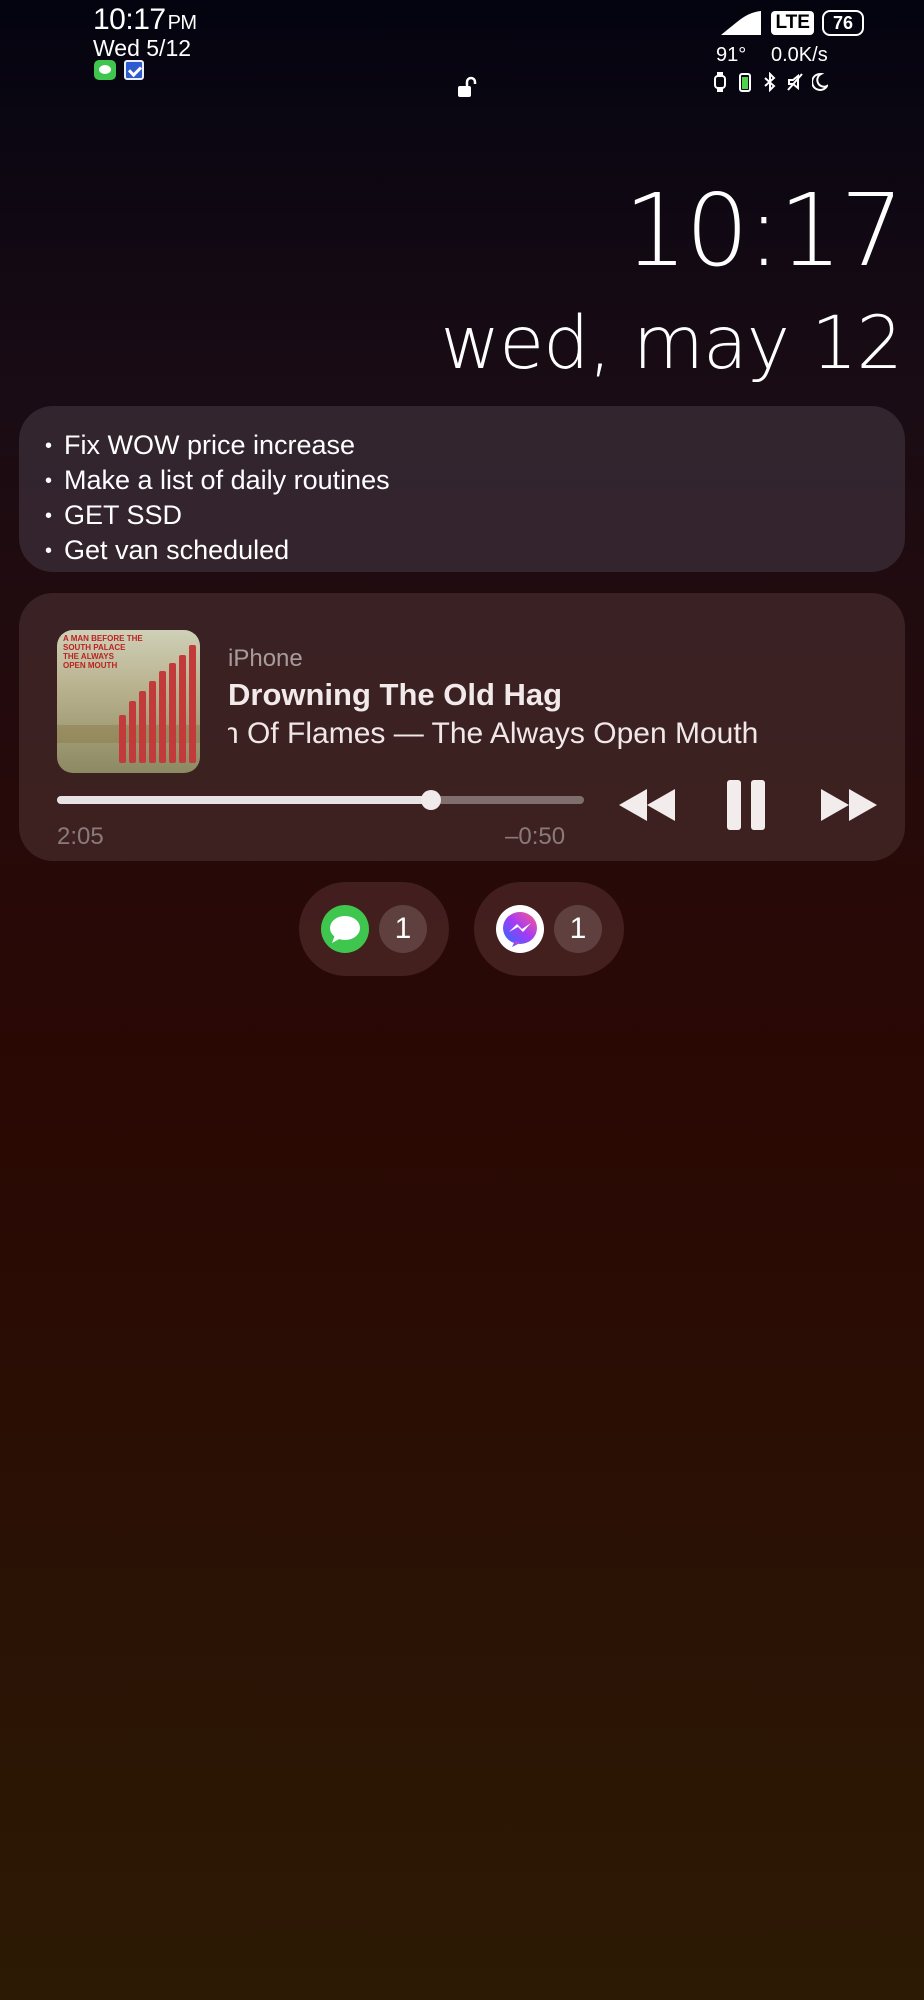 This screenshot has width=924, height=2000. Describe the element at coordinates (475, 480) in the screenshot. I see `note-item: Make a list of daily routines` at that location.